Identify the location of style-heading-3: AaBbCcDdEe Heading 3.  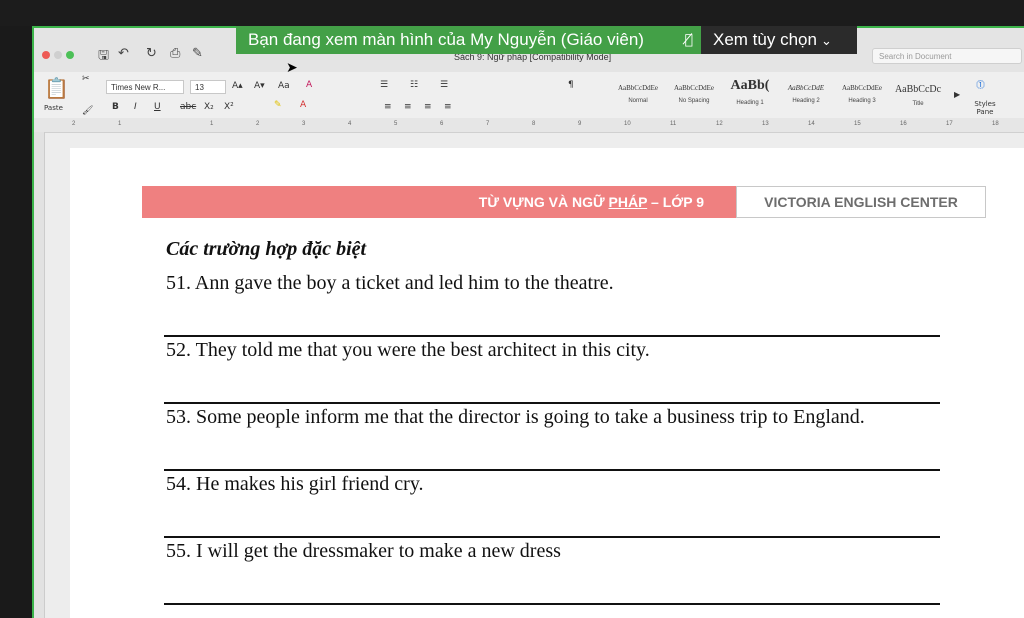
(862, 96).